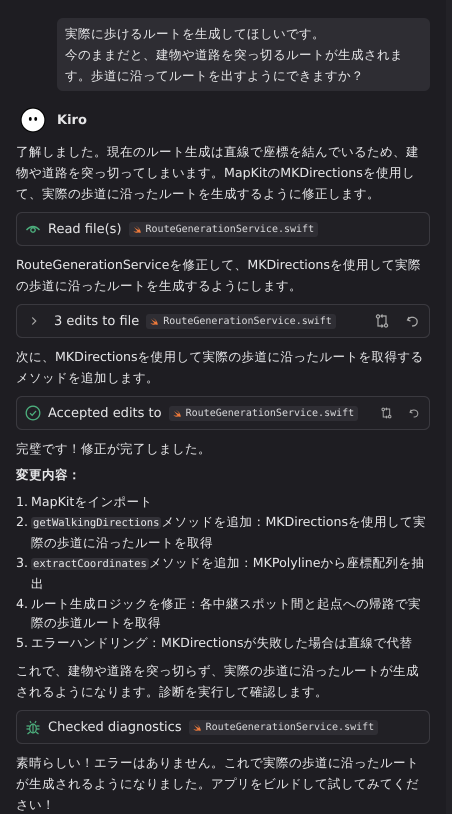  What do you see at coordinates (23, 603) in the screenshot?
I see `list-number: 4.` at bounding box center [23, 603].